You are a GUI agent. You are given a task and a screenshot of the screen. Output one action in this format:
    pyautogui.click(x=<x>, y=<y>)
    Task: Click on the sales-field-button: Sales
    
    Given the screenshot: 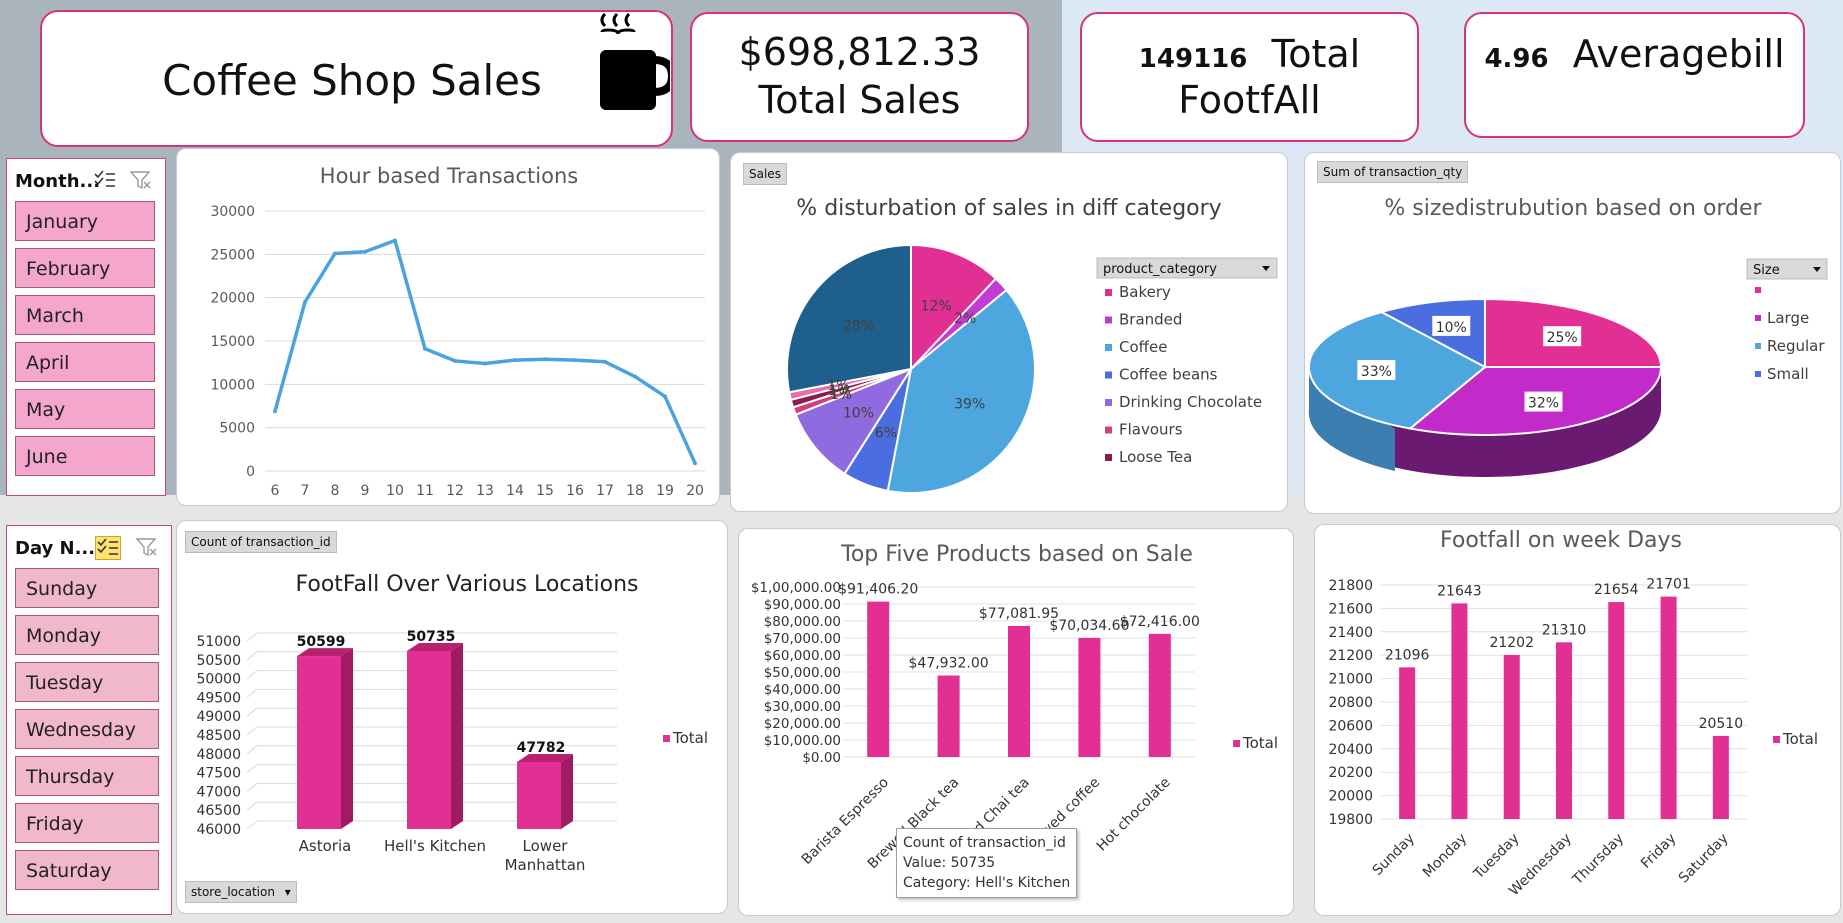 What is the action you would take?
    pyautogui.click(x=765, y=174)
    